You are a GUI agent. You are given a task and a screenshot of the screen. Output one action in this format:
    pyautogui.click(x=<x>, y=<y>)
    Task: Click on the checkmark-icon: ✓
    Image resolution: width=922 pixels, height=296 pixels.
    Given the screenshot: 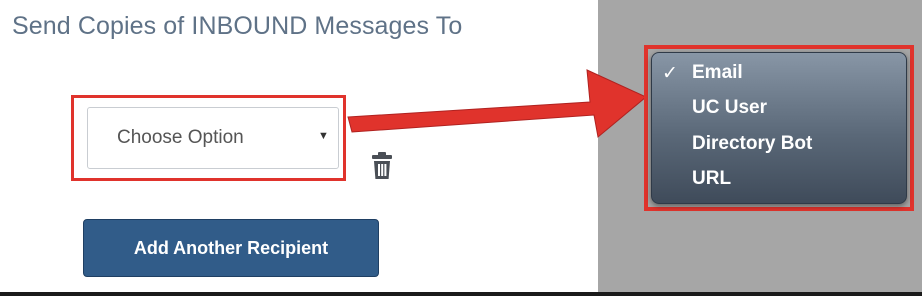 What is the action you would take?
    pyautogui.click(x=670, y=73)
    